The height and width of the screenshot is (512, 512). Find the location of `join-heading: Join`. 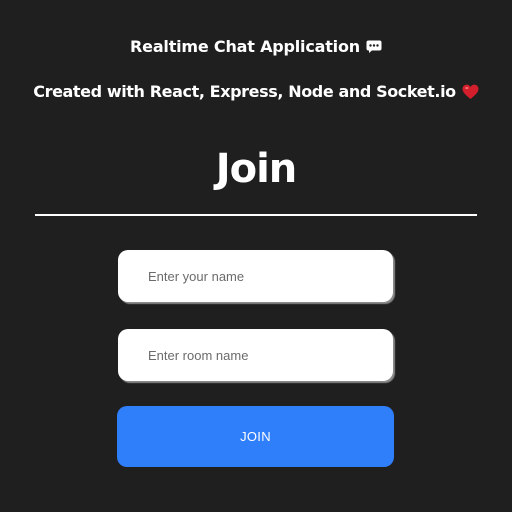

join-heading: Join is located at coordinates (256, 169).